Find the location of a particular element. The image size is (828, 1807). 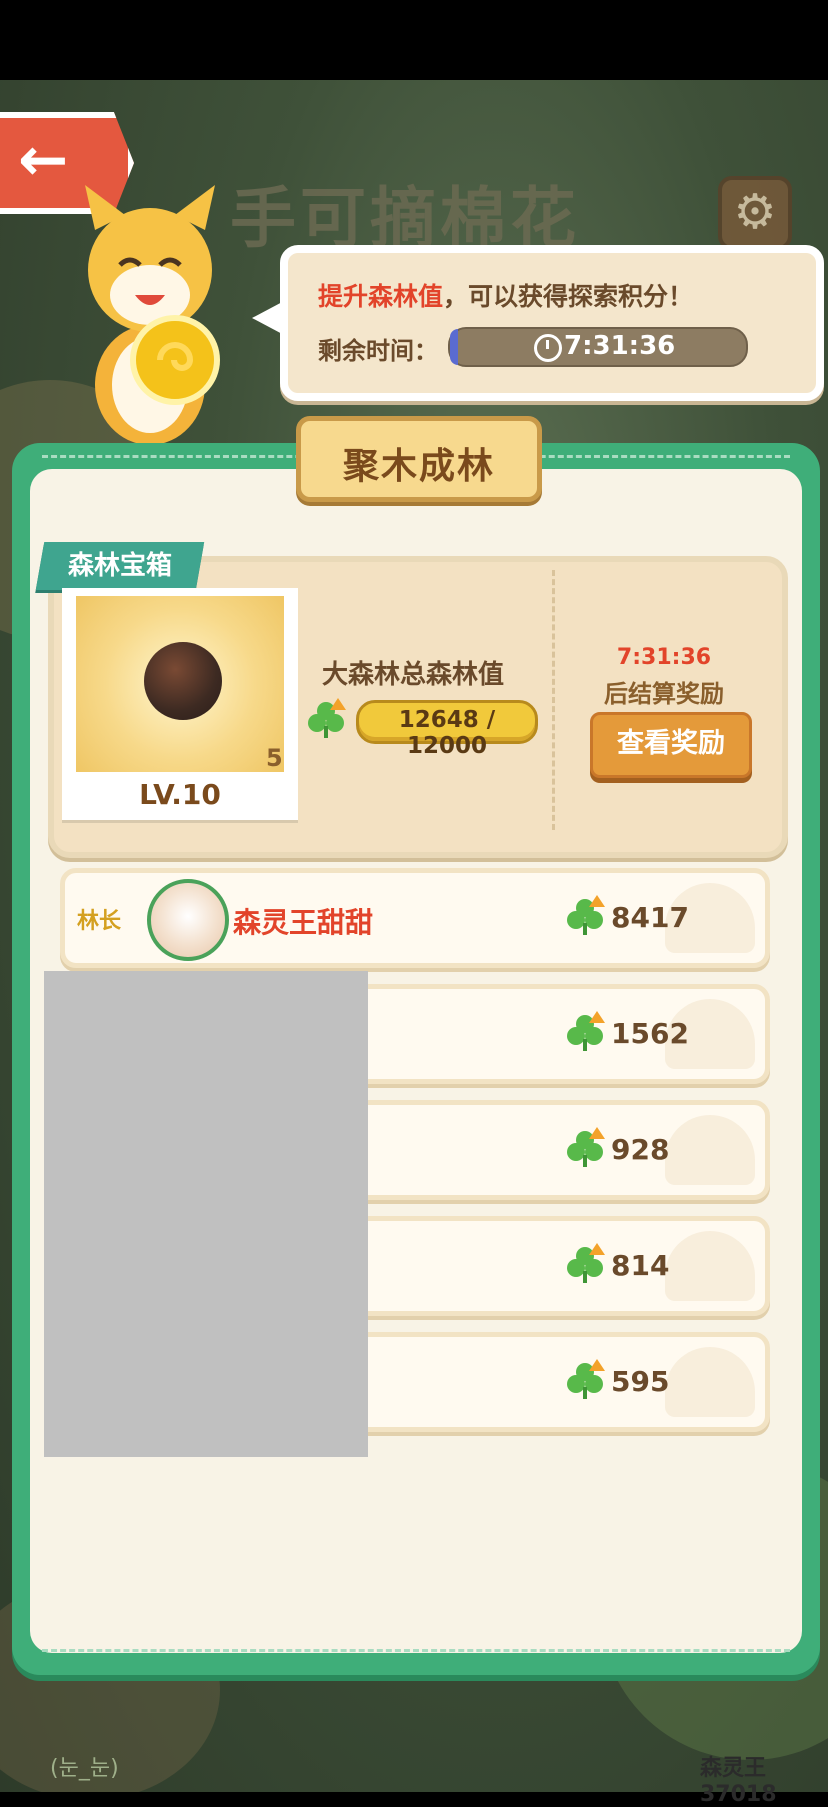

remaining-time-label: 剩余时间： is located at coordinates (378, 351).